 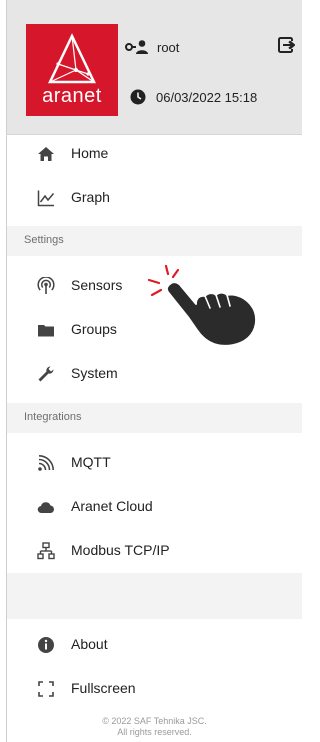 I want to click on folder-icon, so click(x=46, y=331).